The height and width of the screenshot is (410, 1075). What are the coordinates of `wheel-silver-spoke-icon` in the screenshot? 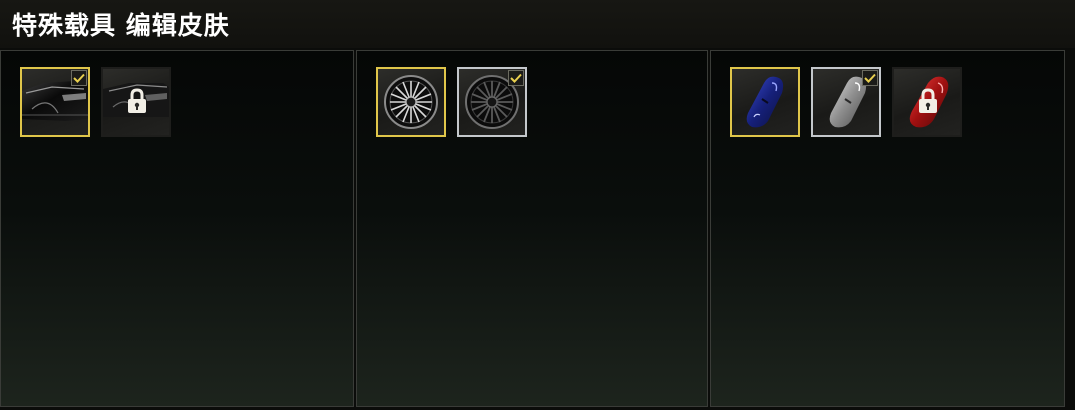 It's located at (411, 102).